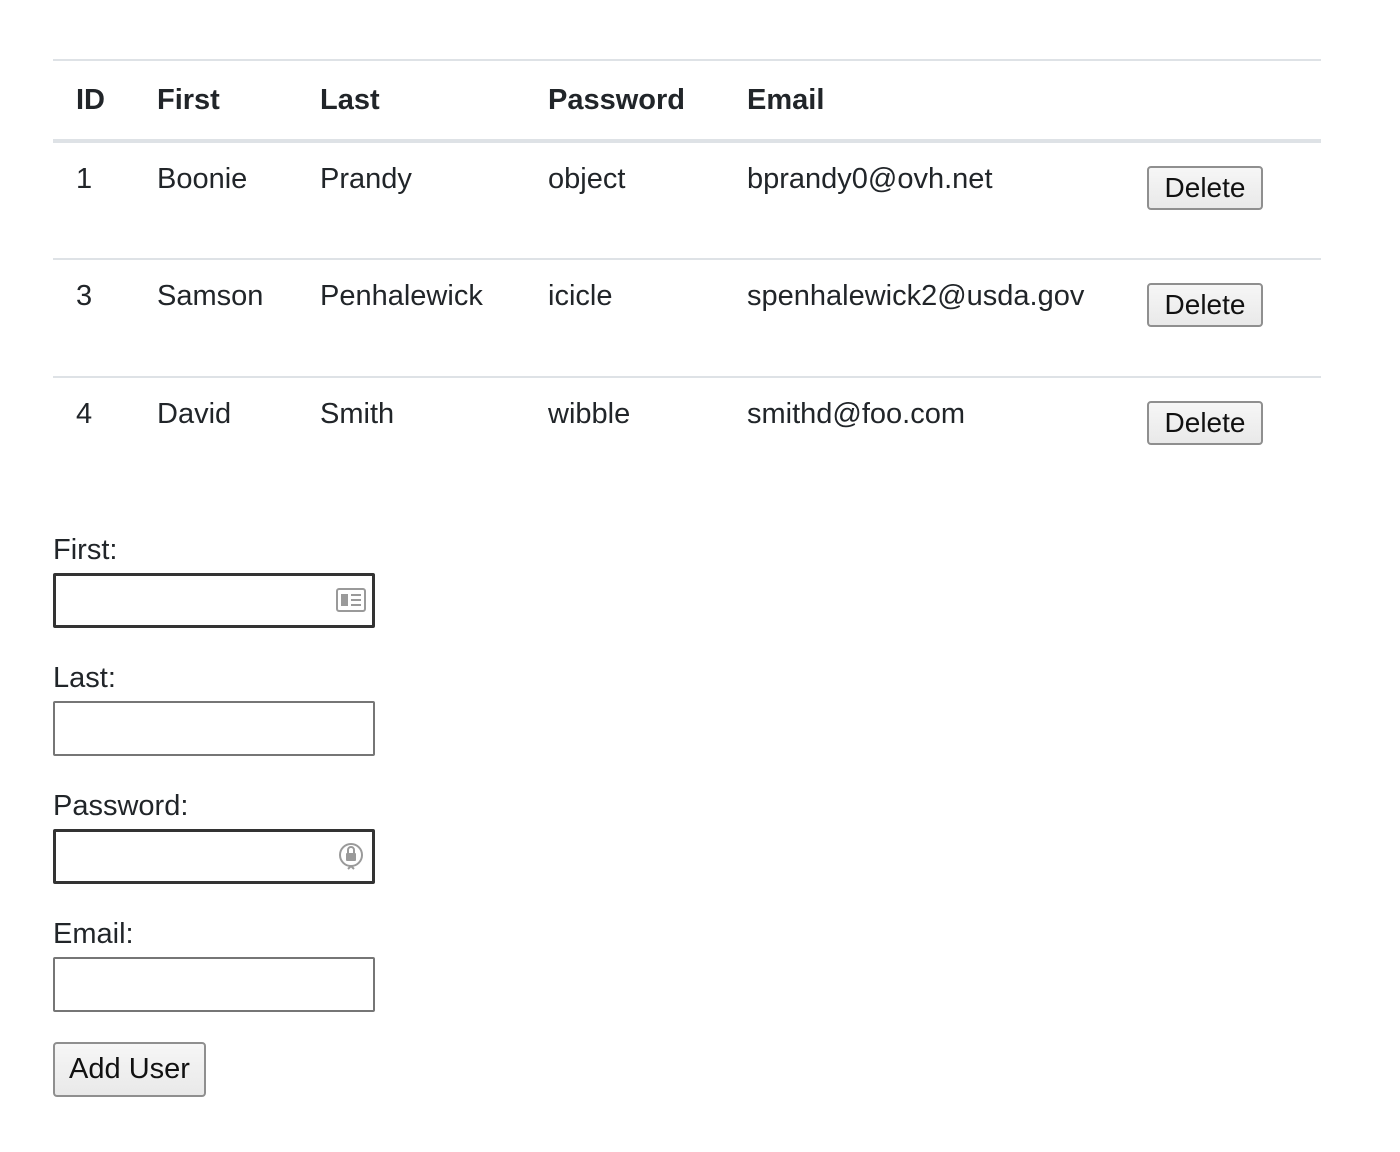 This screenshot has width=1400, height=1152. I want to click on cell-id: 3, so click(93, 318).